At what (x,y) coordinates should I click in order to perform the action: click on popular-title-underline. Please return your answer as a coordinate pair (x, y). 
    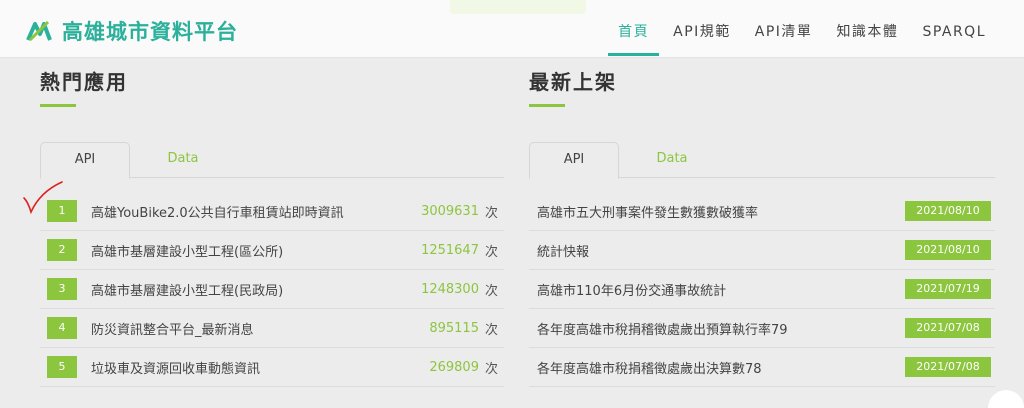
    Looking at the image, I should click on (58, 105).